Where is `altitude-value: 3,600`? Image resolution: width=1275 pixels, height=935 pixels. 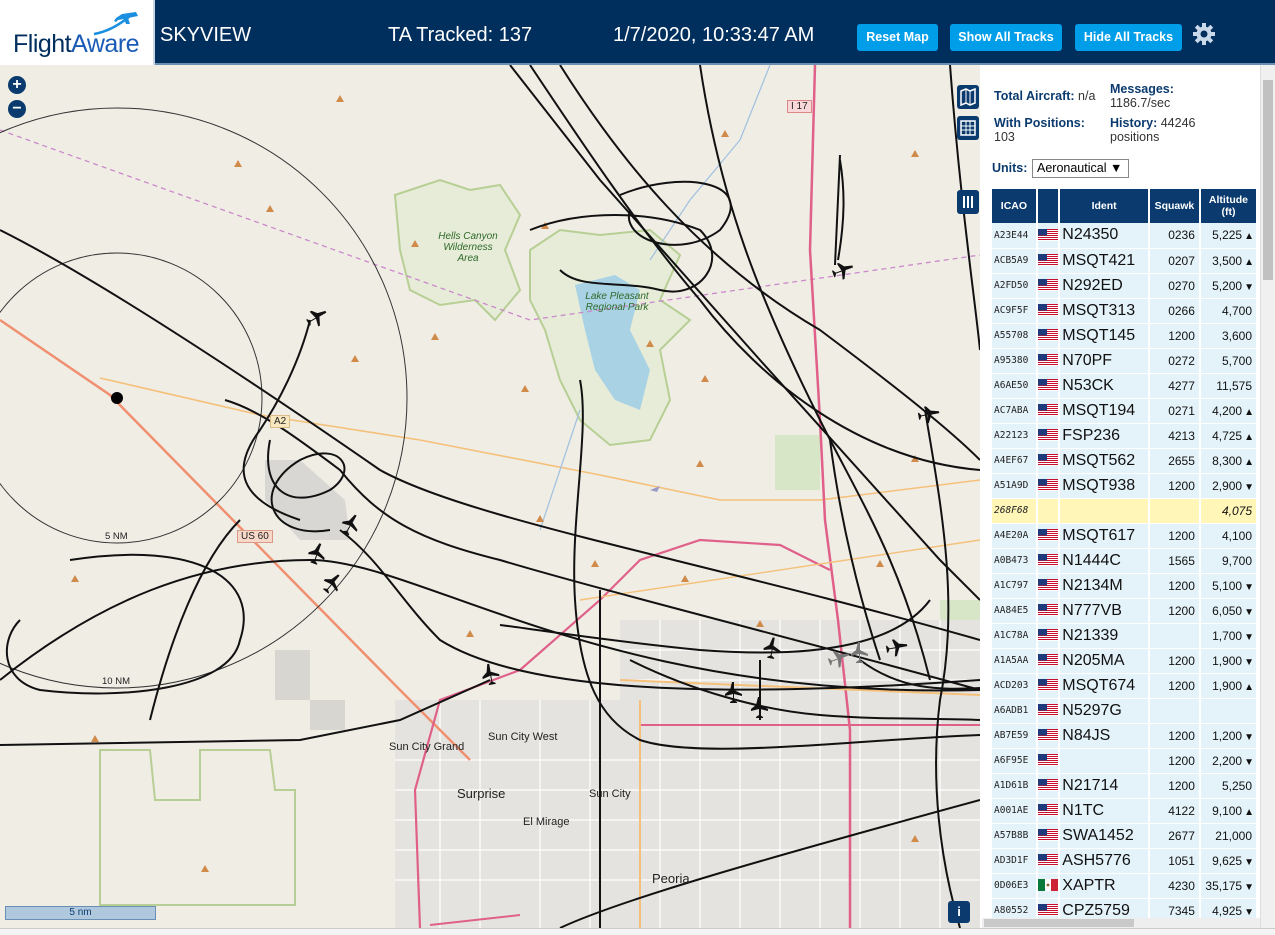
altitude-value: 3,600 is located at coordinates (1236, 335).